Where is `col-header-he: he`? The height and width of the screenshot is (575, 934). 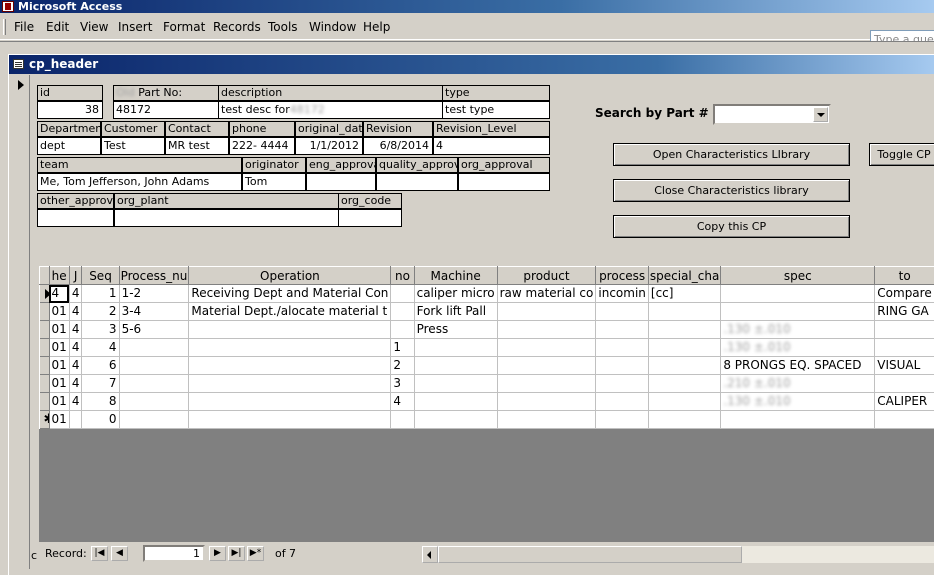 col-header-he: he is located at coordinates (59, 275).